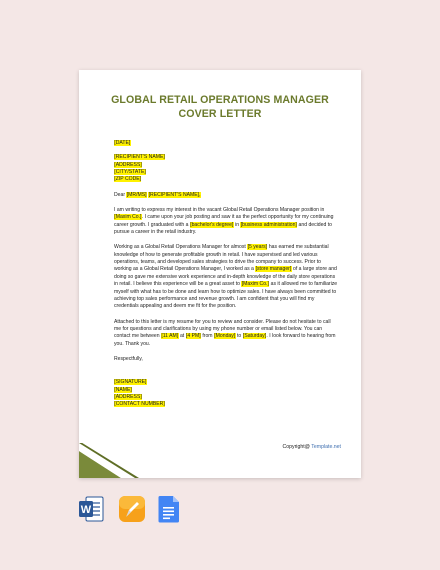  Describe the element at coordinates (140, 157) in the screenshot. I see `recipient-name-placeholder: [RECIPIENT'S NAME]` at that location.